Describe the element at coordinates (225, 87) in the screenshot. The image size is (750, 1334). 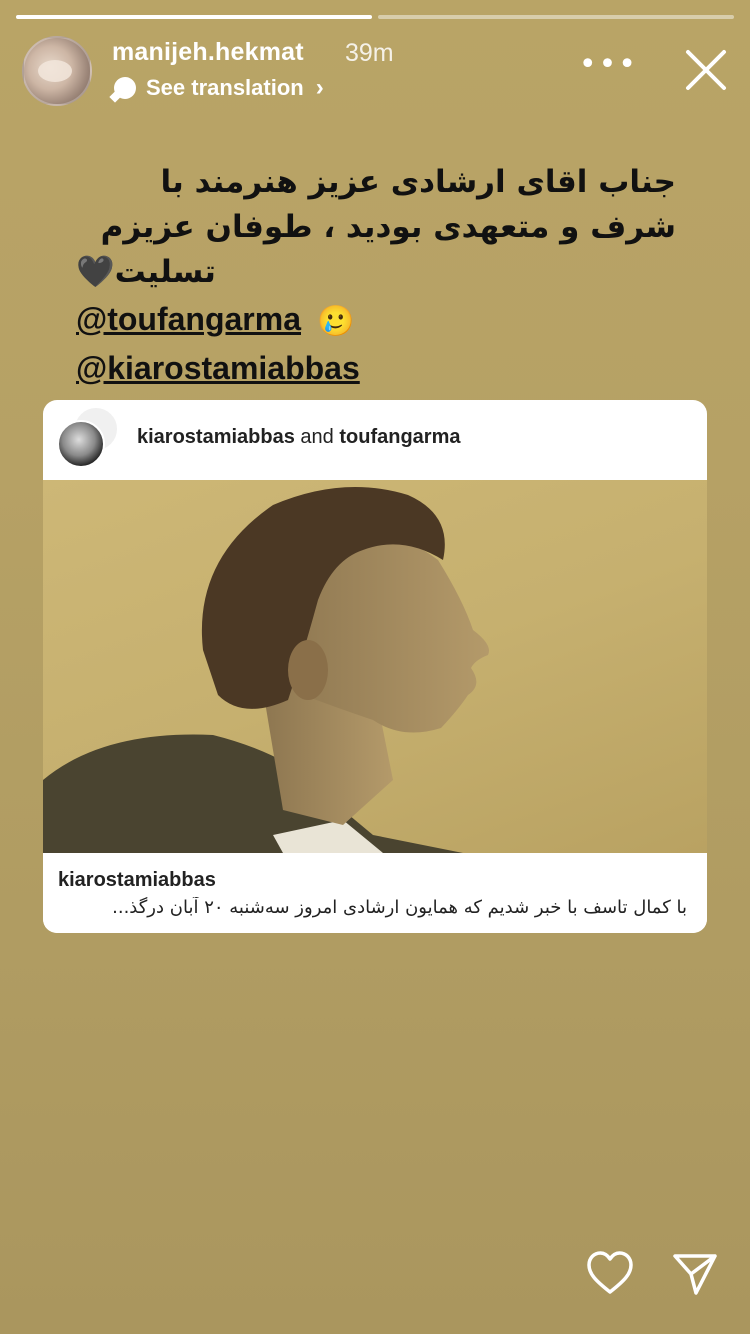
I see `see-translation-label: See translation` at that location.